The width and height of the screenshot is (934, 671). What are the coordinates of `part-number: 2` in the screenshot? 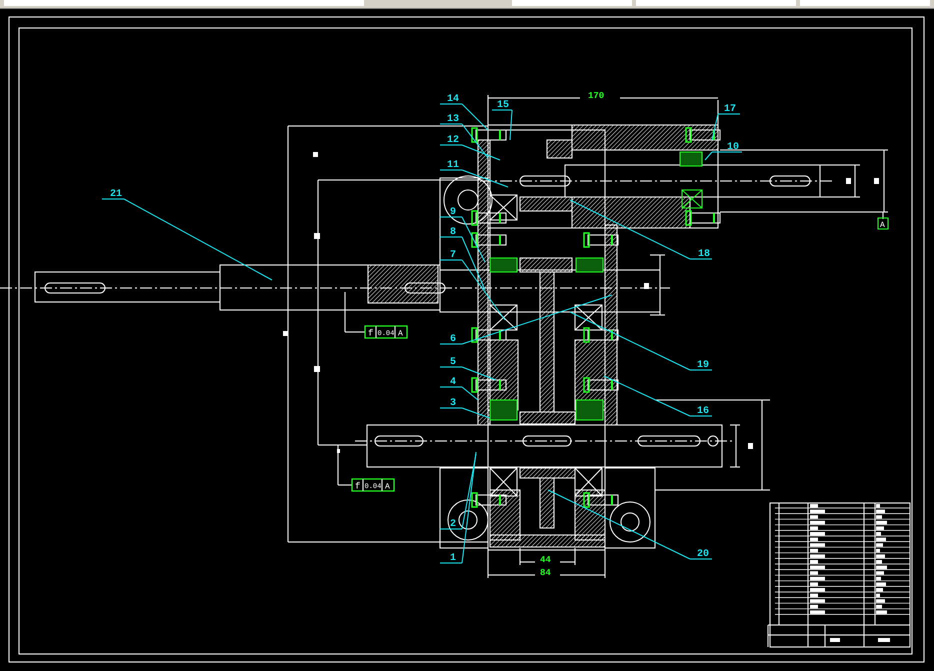 It's located at (453, 524).